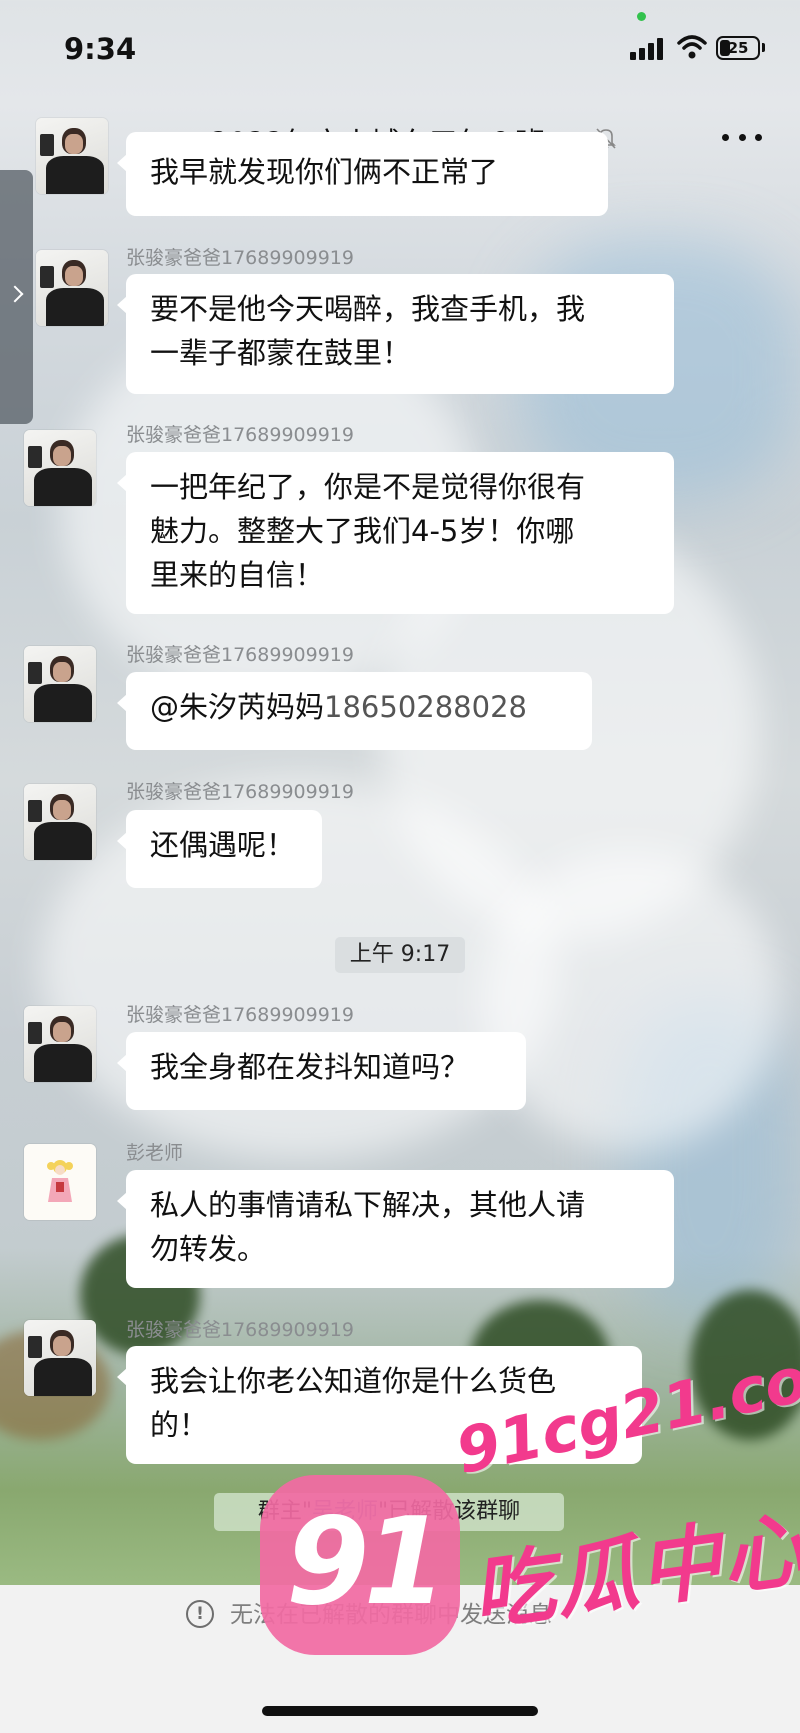 The height and width of the screenshot is (1733, 800). Describe the element at coordinates (362, 531) in the screenshot. I see `message-line: 魅力。整整大了我们4-5岁！你哪` at that location.